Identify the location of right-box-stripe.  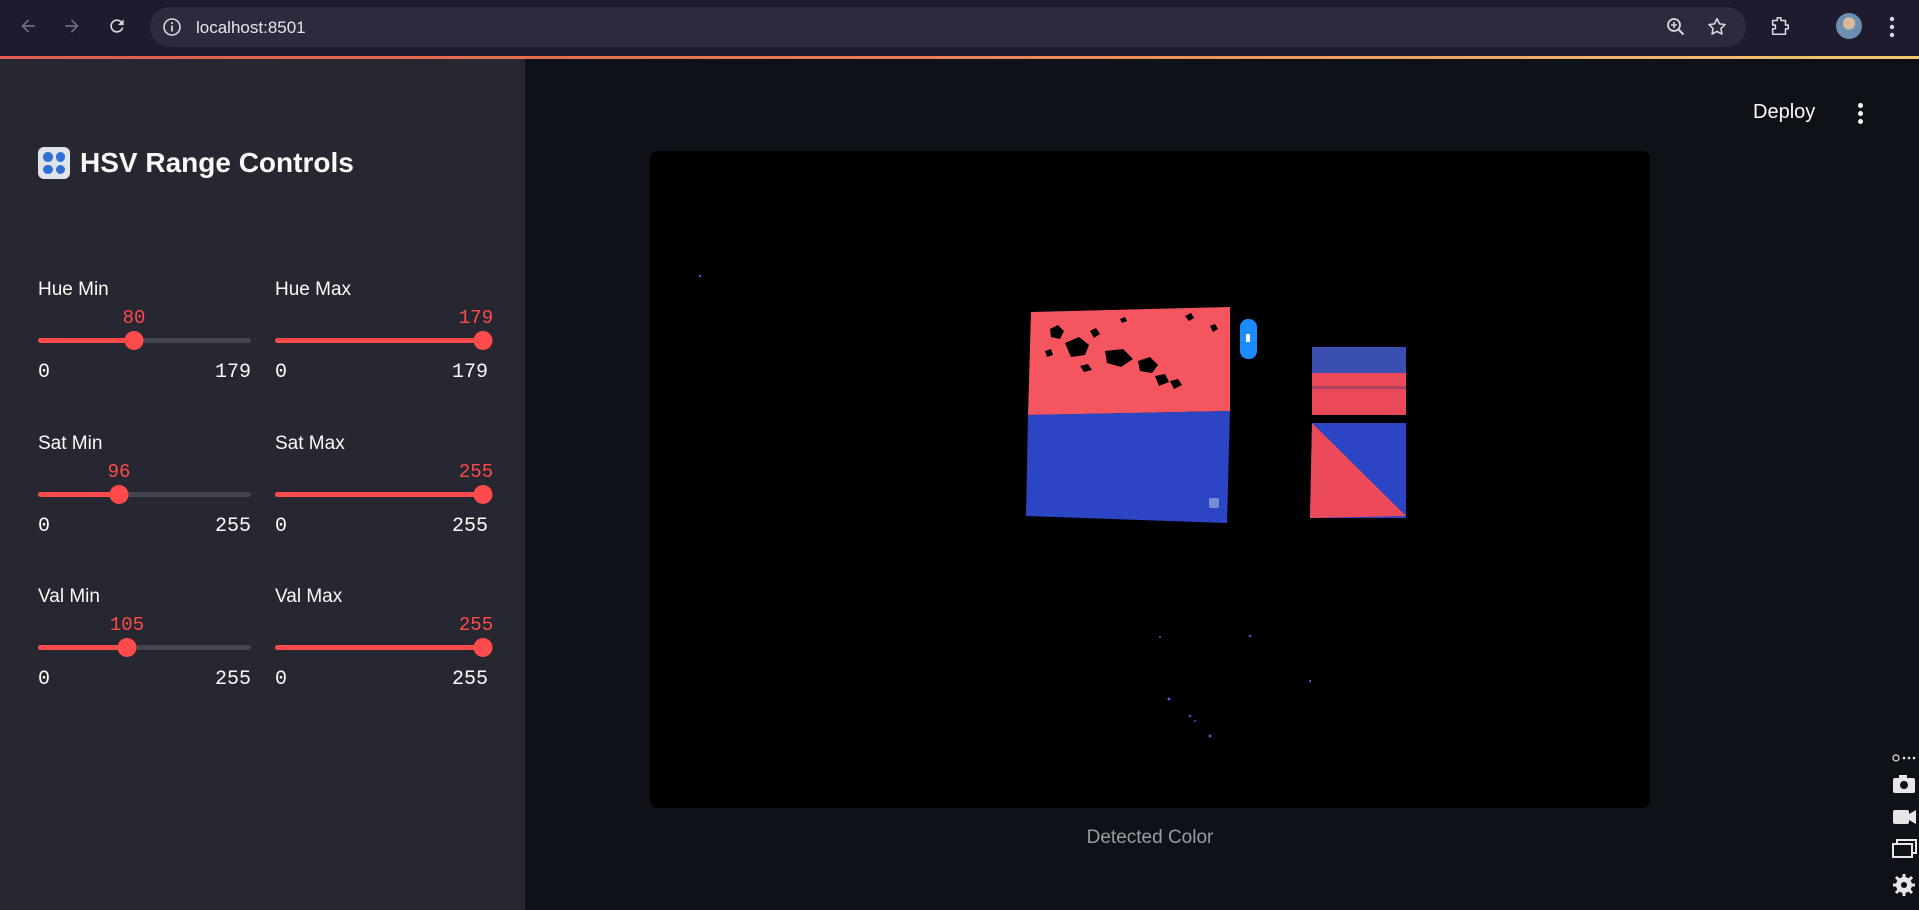
(1359, 387).